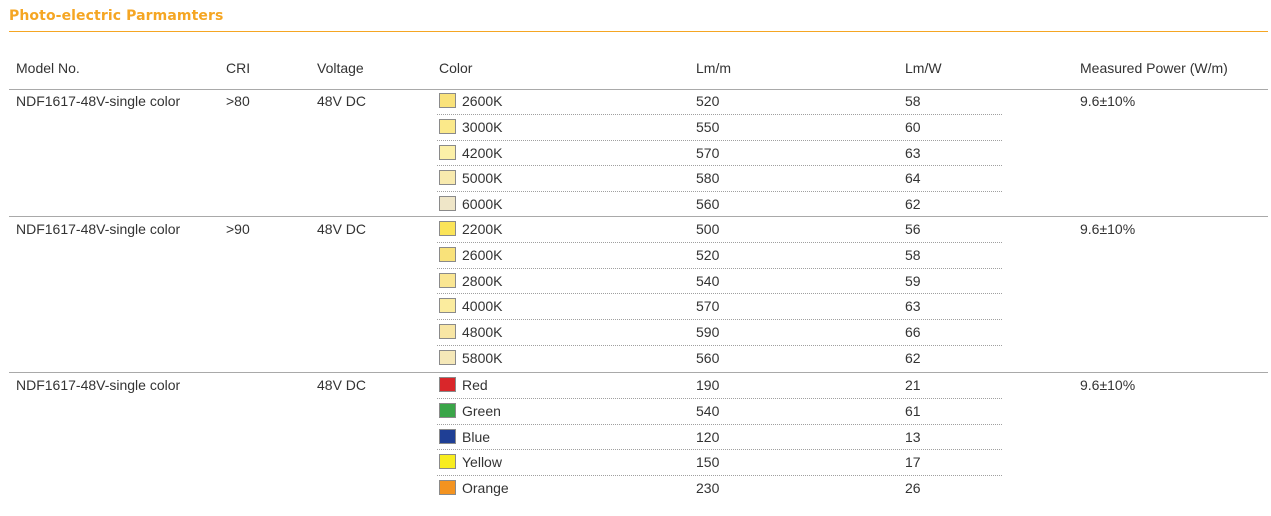 The width and height of the screenshot is (1271, 516). I want to click on lumens-per-watt: 59, so click(913, 280).